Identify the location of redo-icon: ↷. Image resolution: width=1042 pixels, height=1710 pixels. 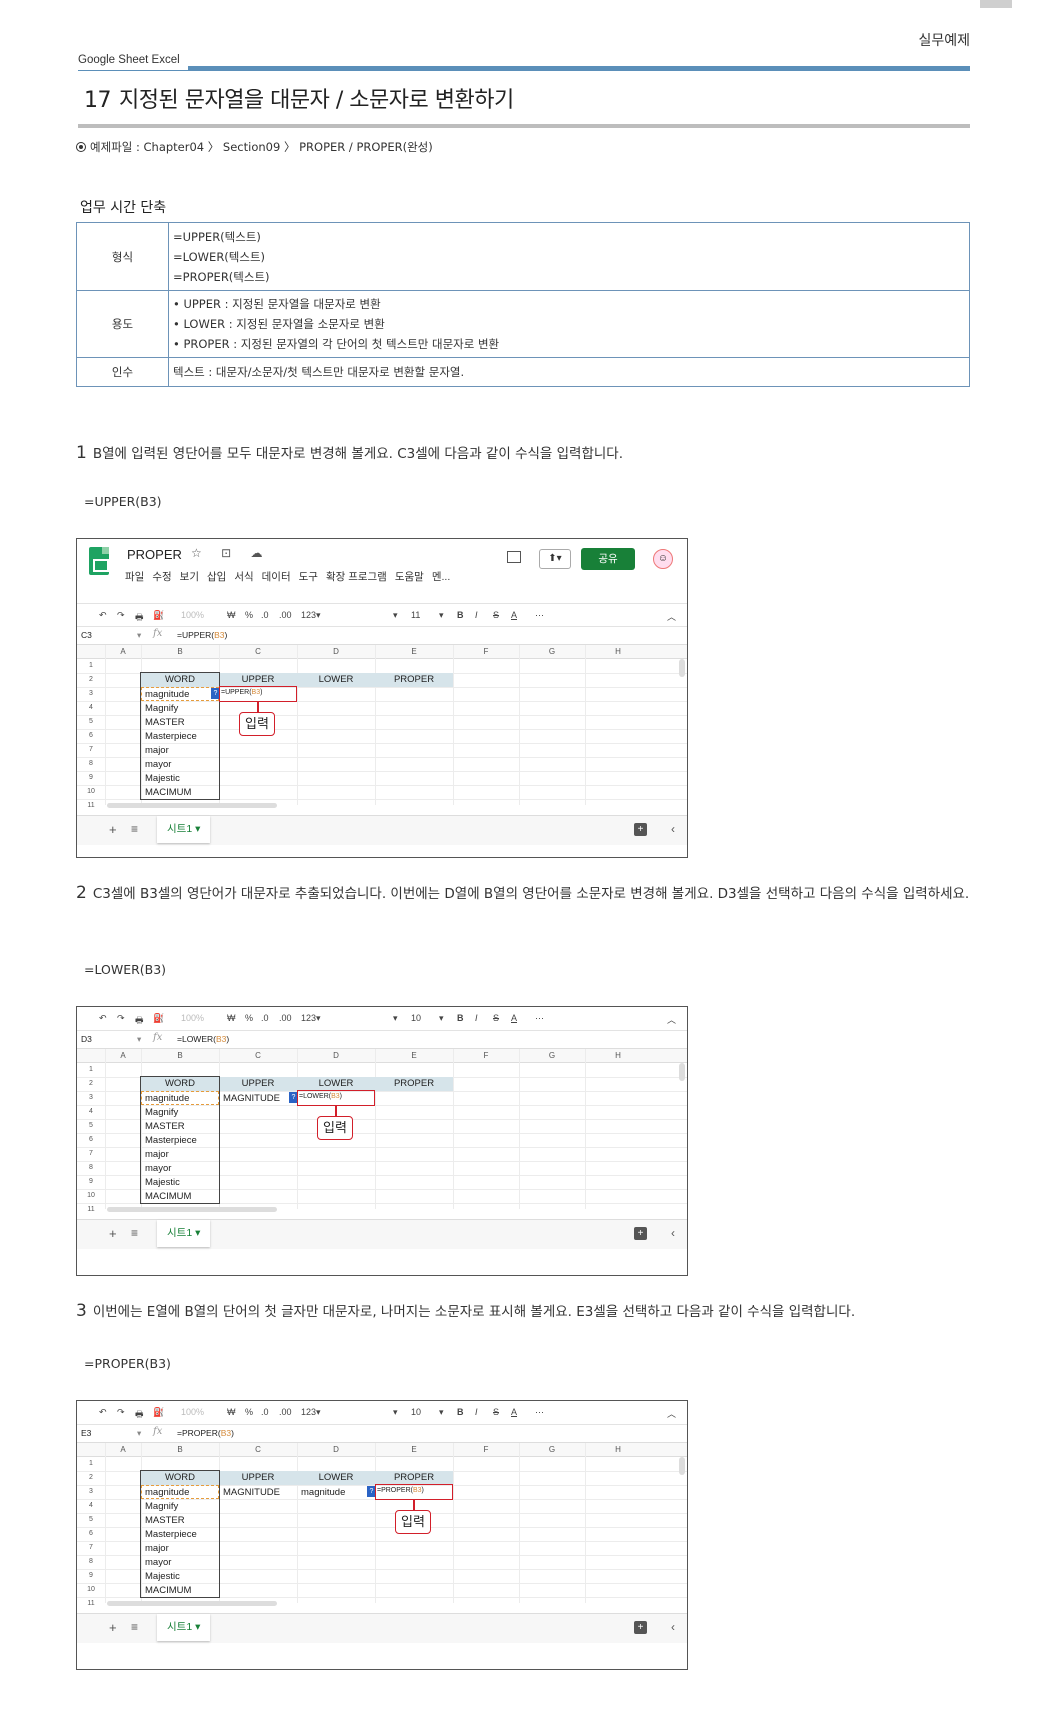
(121, 615).